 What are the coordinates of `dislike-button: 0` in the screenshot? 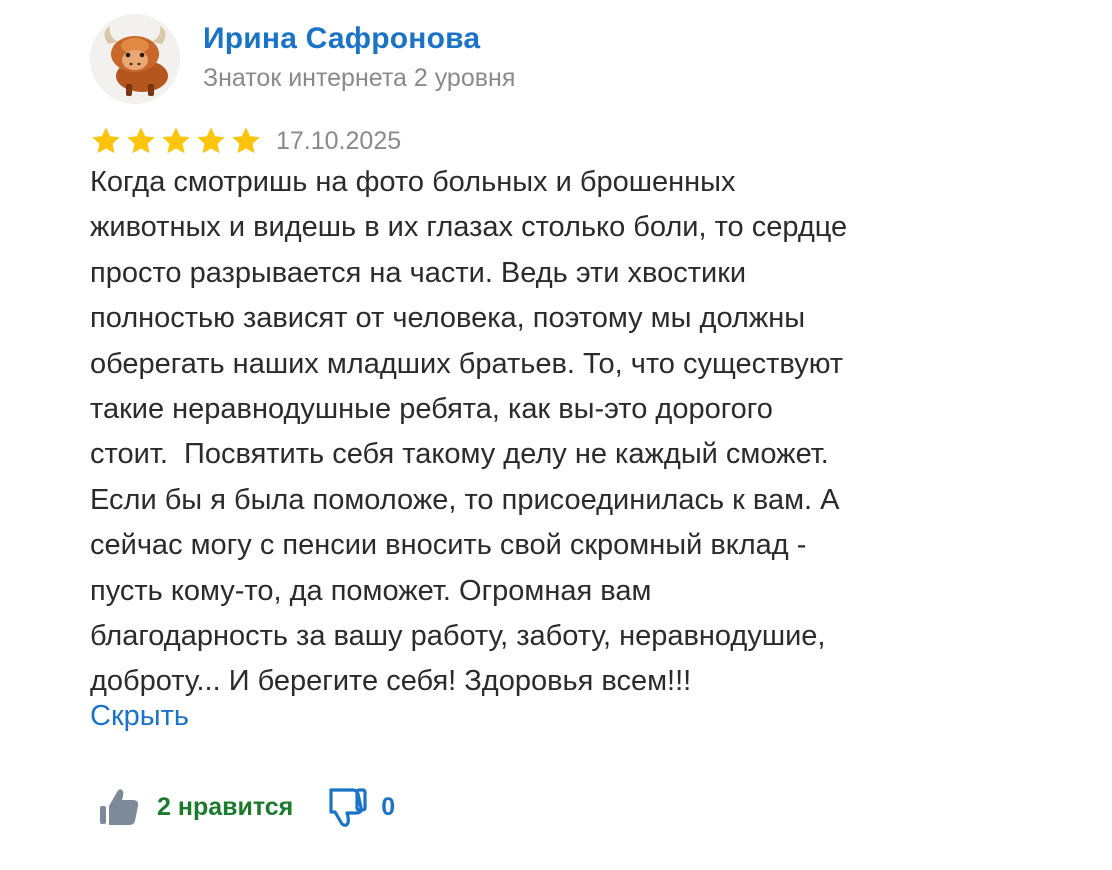 It's located at (359, 807).